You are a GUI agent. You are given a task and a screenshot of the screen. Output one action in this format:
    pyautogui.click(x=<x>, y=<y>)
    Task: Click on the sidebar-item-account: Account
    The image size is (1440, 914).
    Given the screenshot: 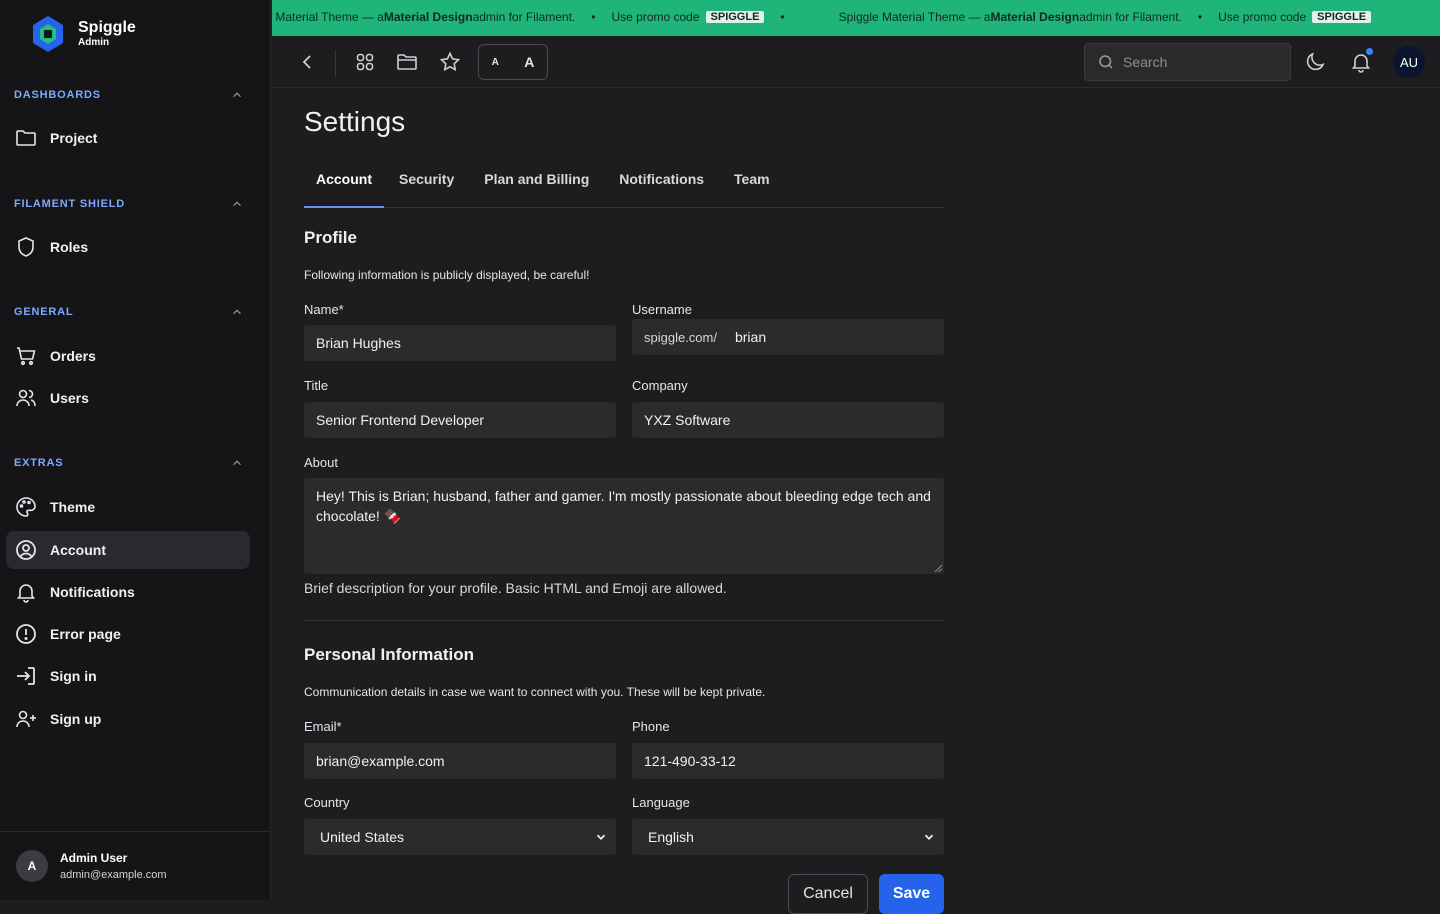 What is the action you would take?
    pyautogui.click(x=128, y=550)
    